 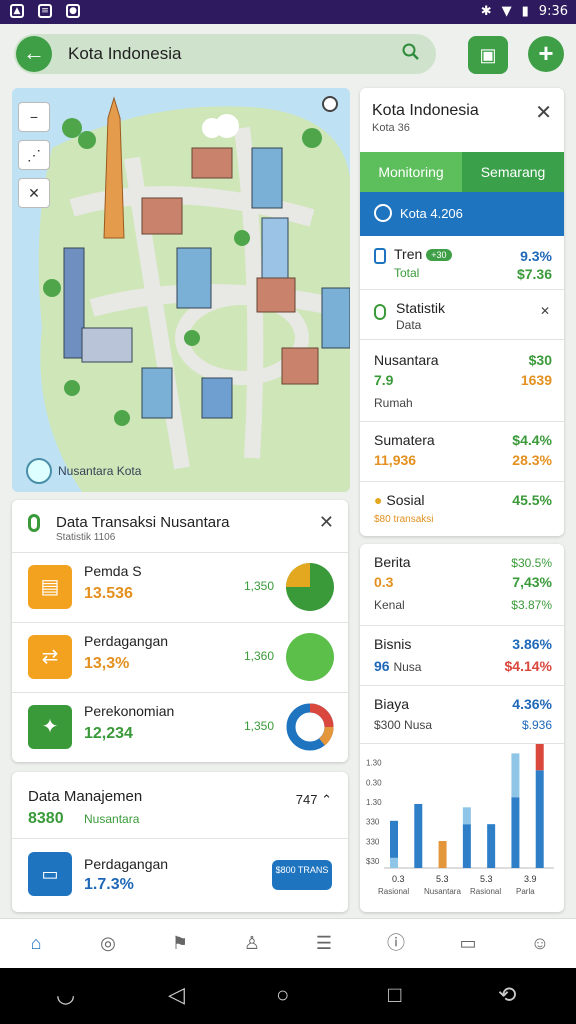 What do you see at coordinates (310, 587) in the screenshot?
I see `pie-chart-icon` at bounding box center [310, 587].